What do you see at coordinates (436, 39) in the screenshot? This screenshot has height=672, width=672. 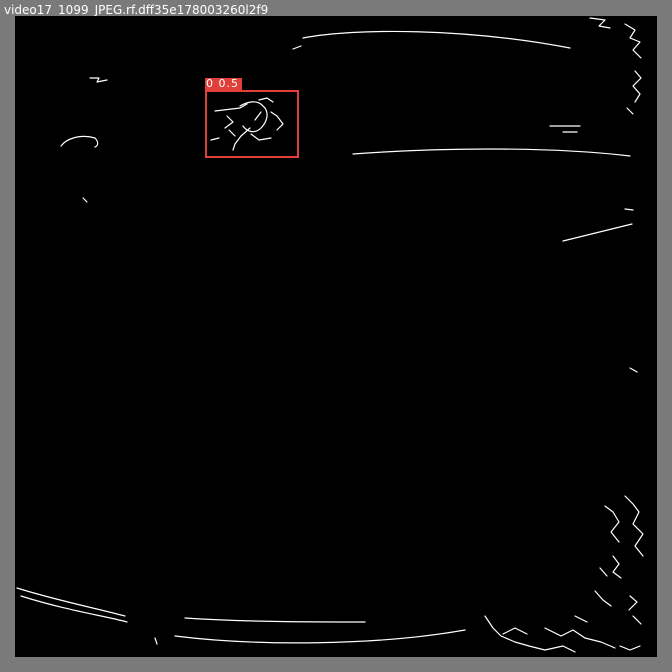 I see `edge-top-arc` at bounding box center [436, 39].